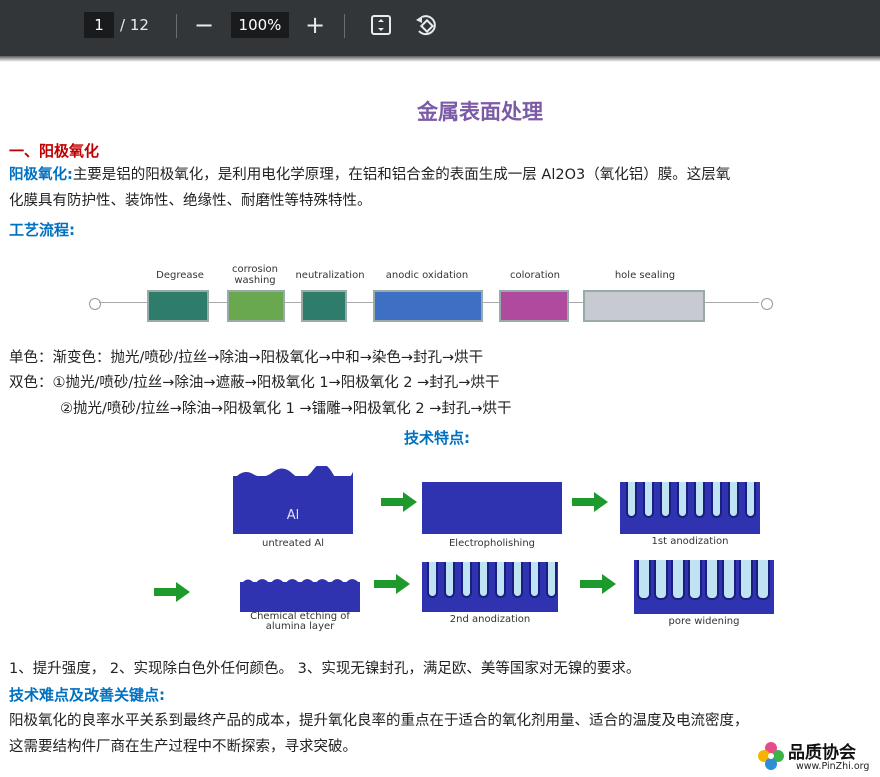 The width and height of the screenshot is (880, 777). Describe the element at coordinates (178, 306) in the screenshot. I see `tank-degrease` at that location.